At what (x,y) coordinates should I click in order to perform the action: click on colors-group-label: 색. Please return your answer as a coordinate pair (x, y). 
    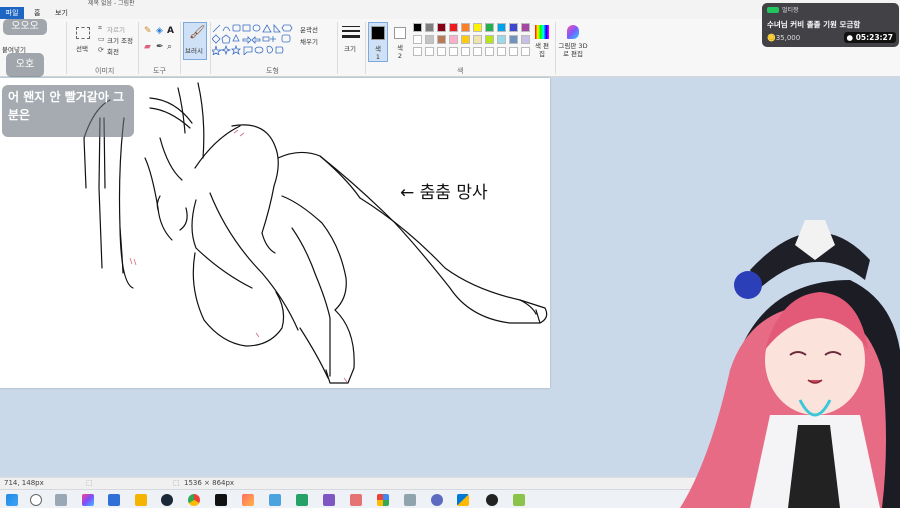
    Looking at the image, I should click on (460, 71).